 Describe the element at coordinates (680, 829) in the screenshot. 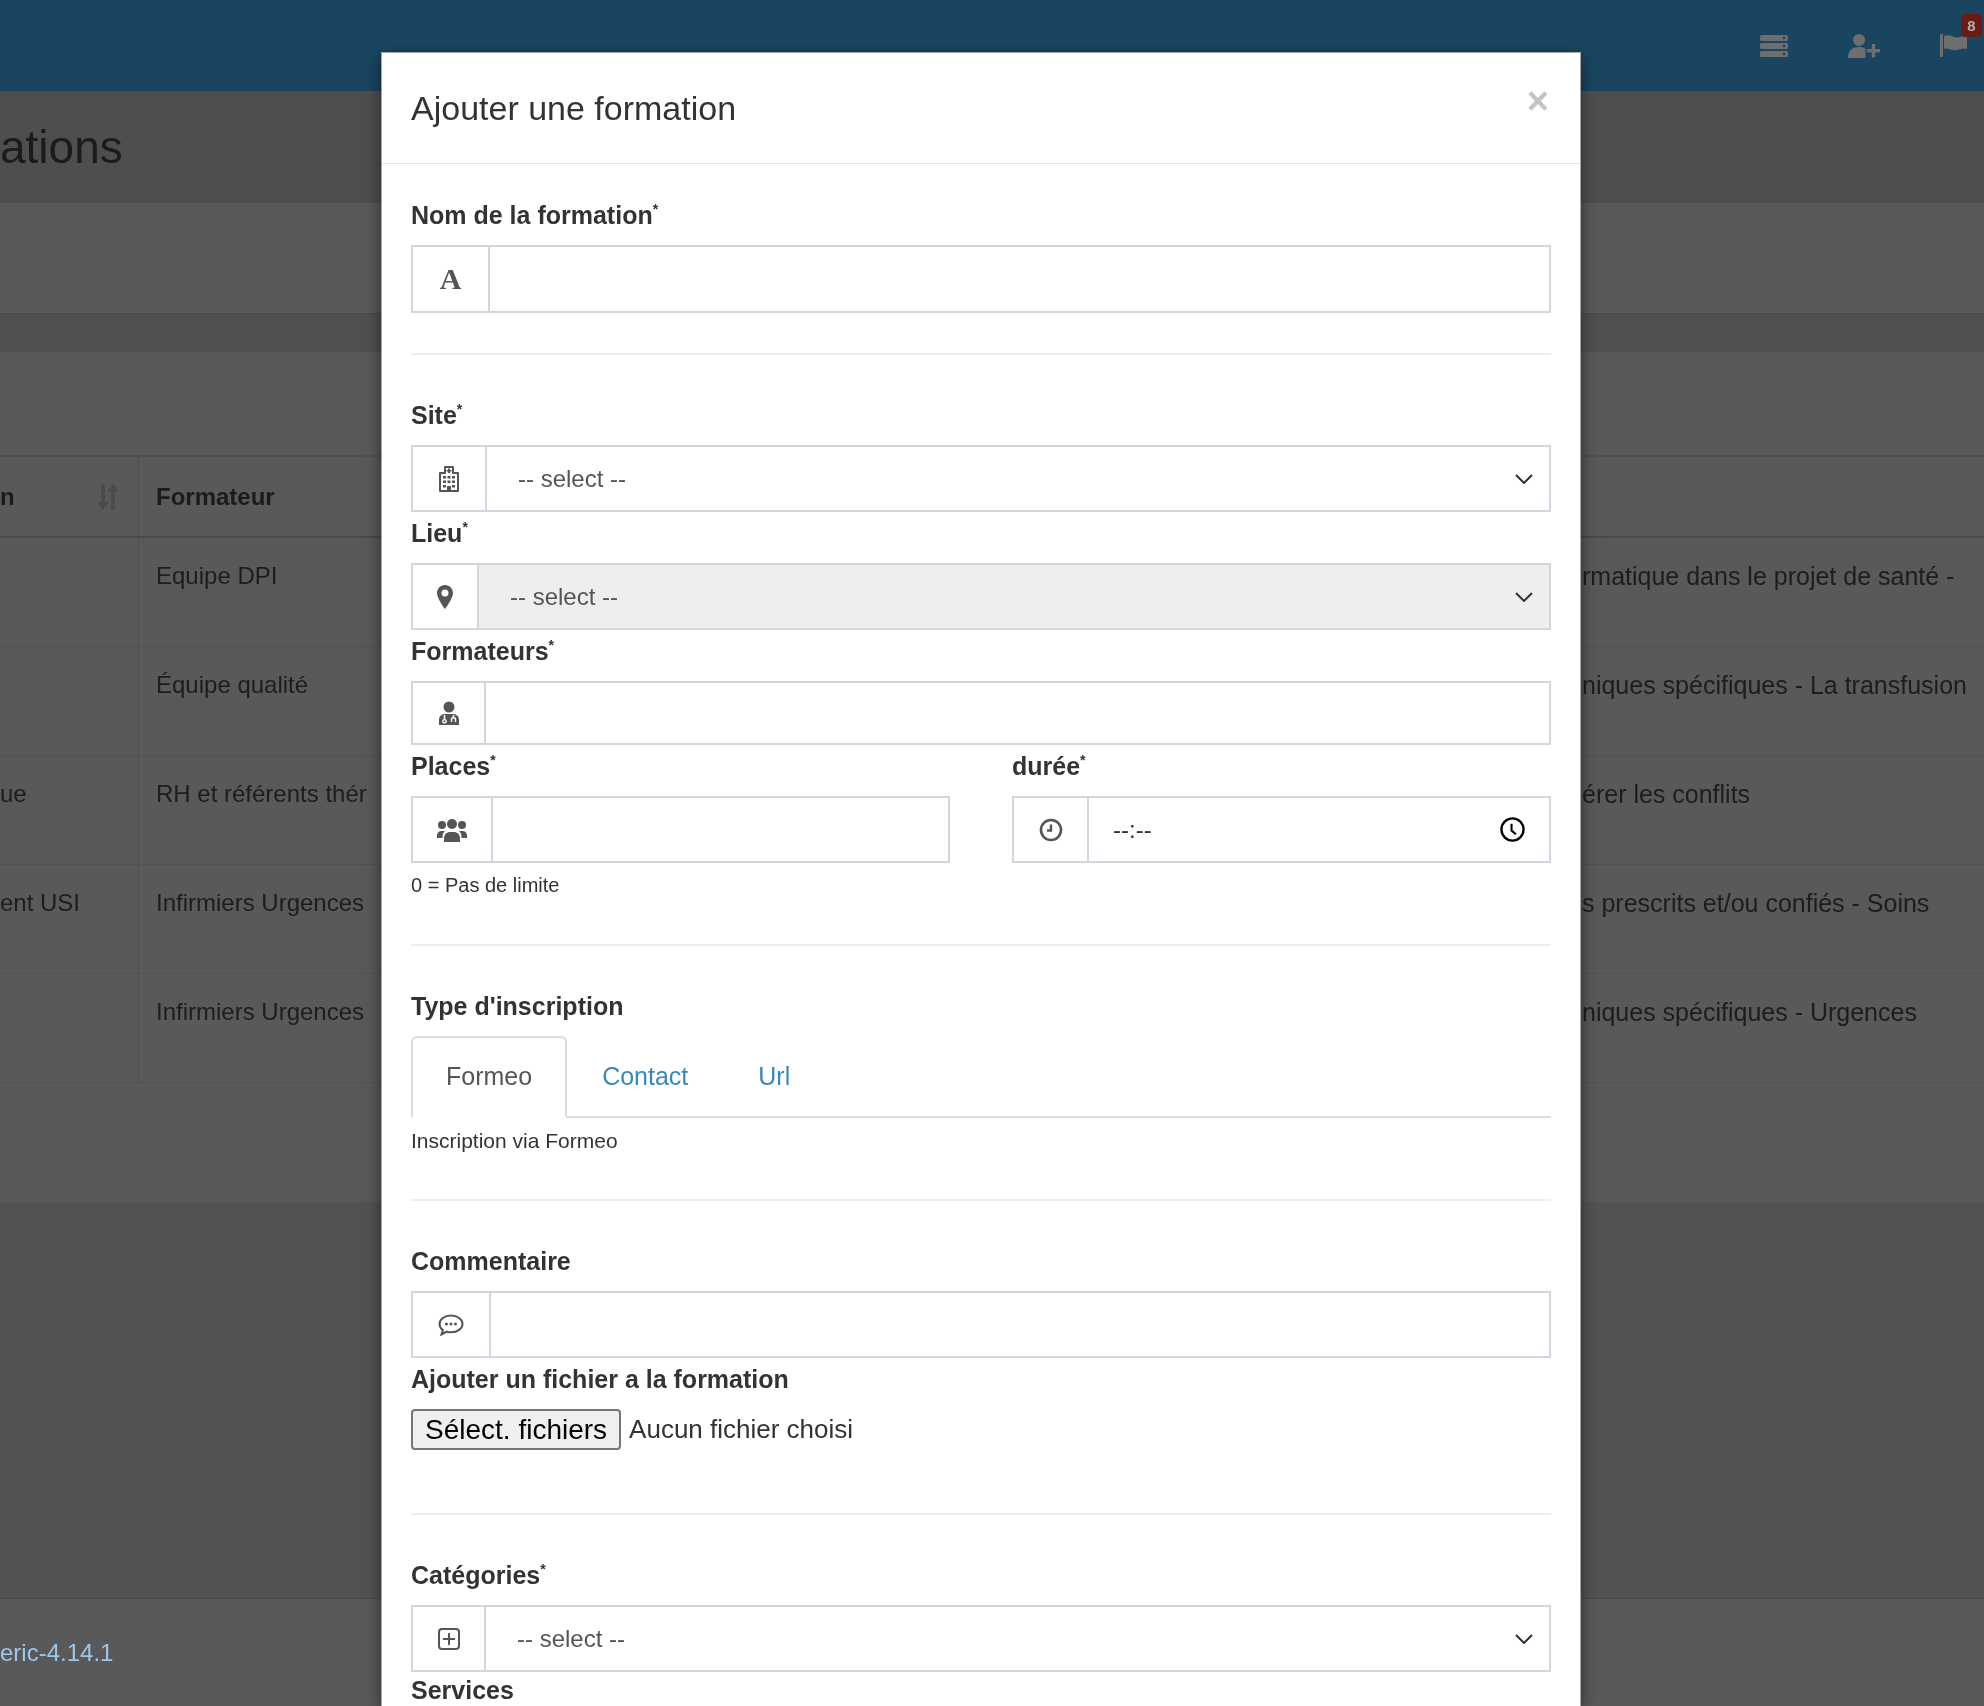

I see `places-field` at that location.